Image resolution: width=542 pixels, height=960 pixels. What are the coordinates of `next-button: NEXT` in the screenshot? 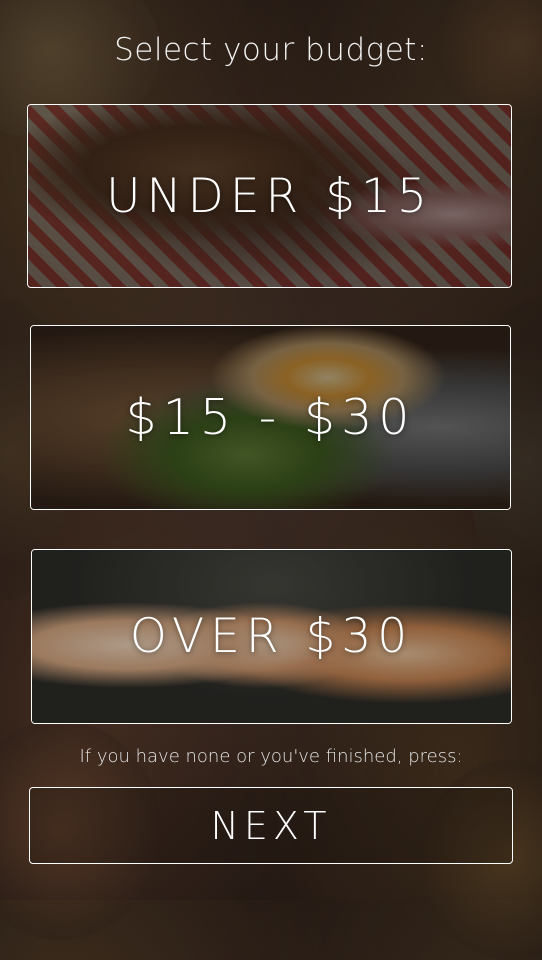 It's located at (271, 825).